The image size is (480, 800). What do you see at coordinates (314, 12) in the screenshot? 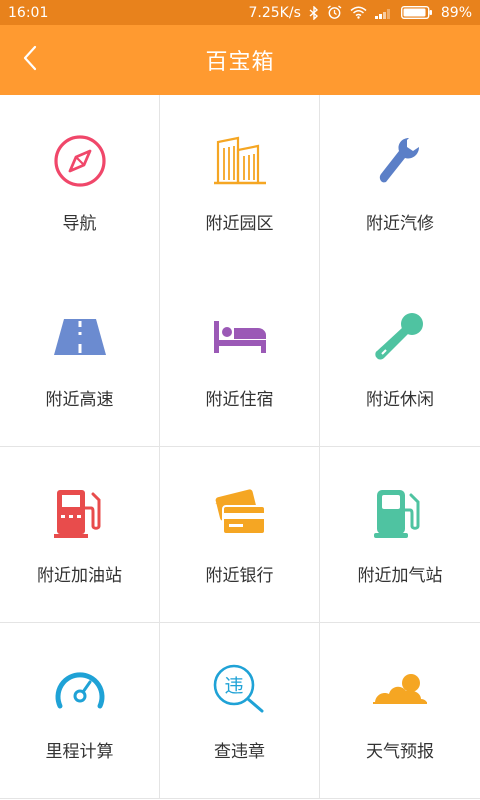
I see `bluetooth-icon` at bounding box center [314, 12].